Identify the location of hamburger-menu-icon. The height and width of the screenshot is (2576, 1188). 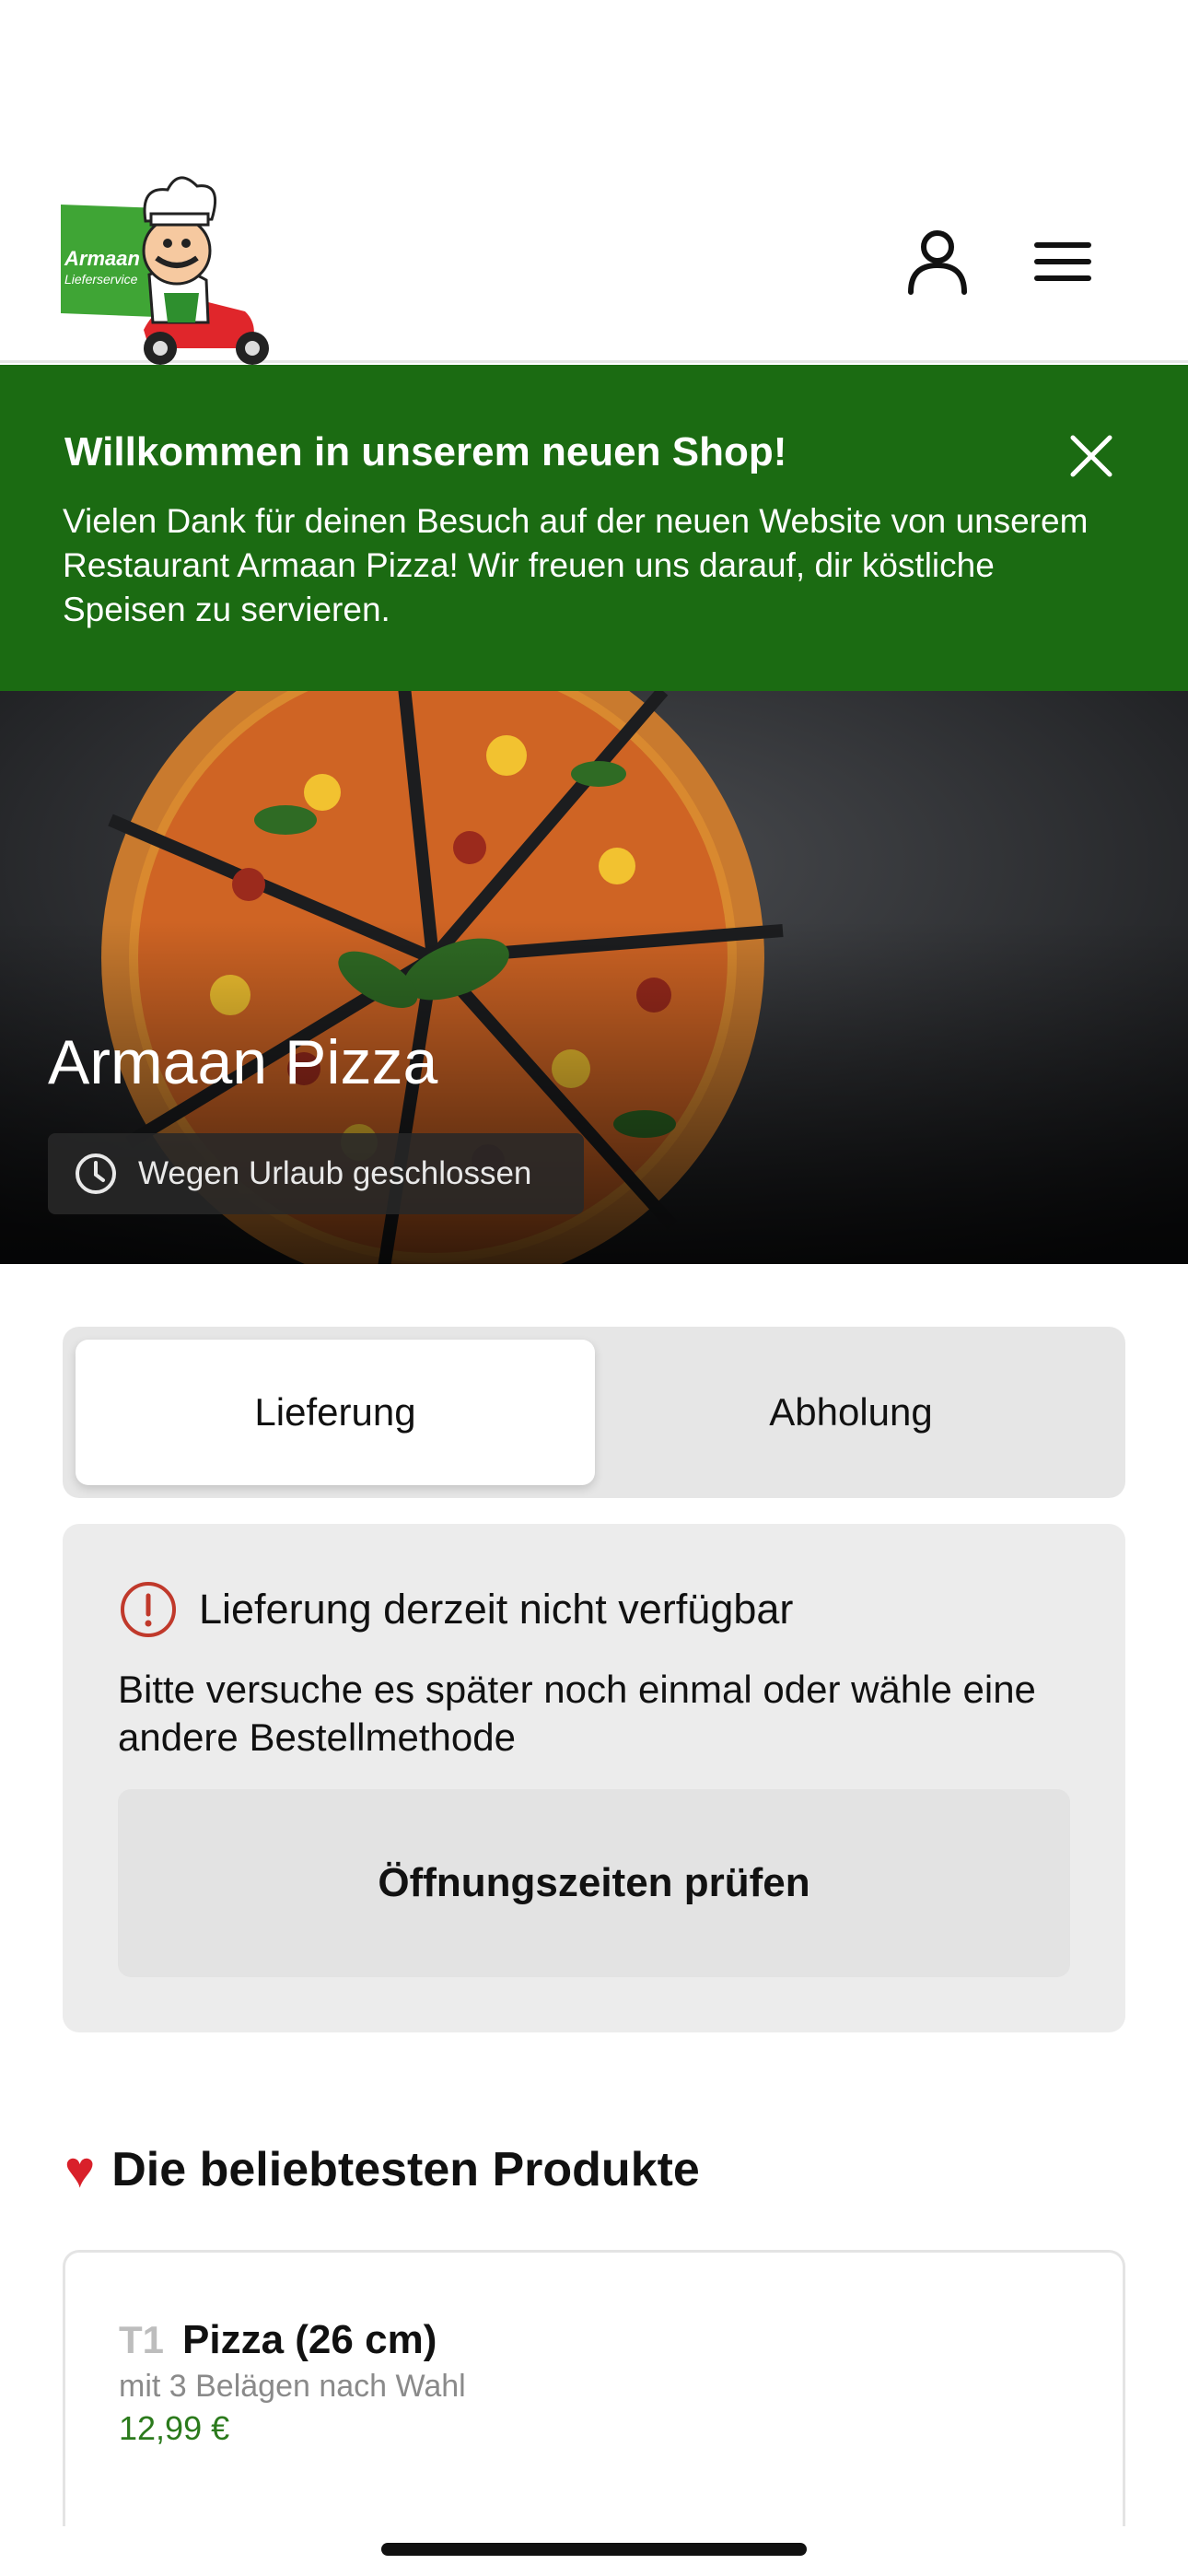
(1062, 261).